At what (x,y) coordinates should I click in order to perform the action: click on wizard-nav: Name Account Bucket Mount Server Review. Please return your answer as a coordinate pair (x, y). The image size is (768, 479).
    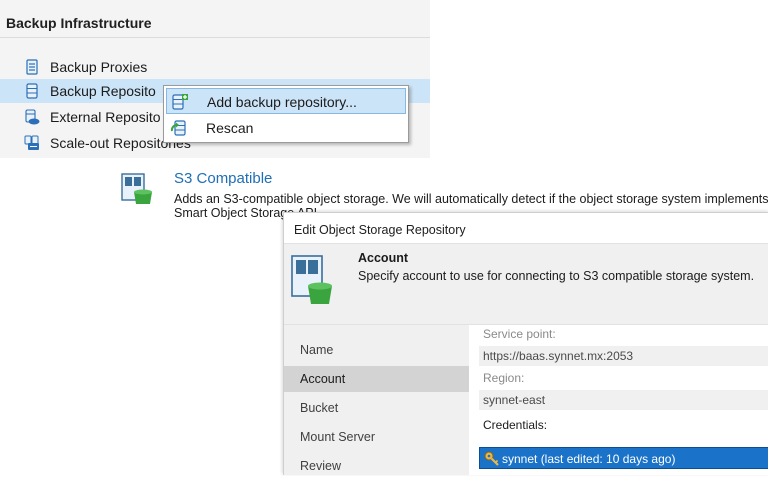
    Looking at the image, I should click on (376, 400).